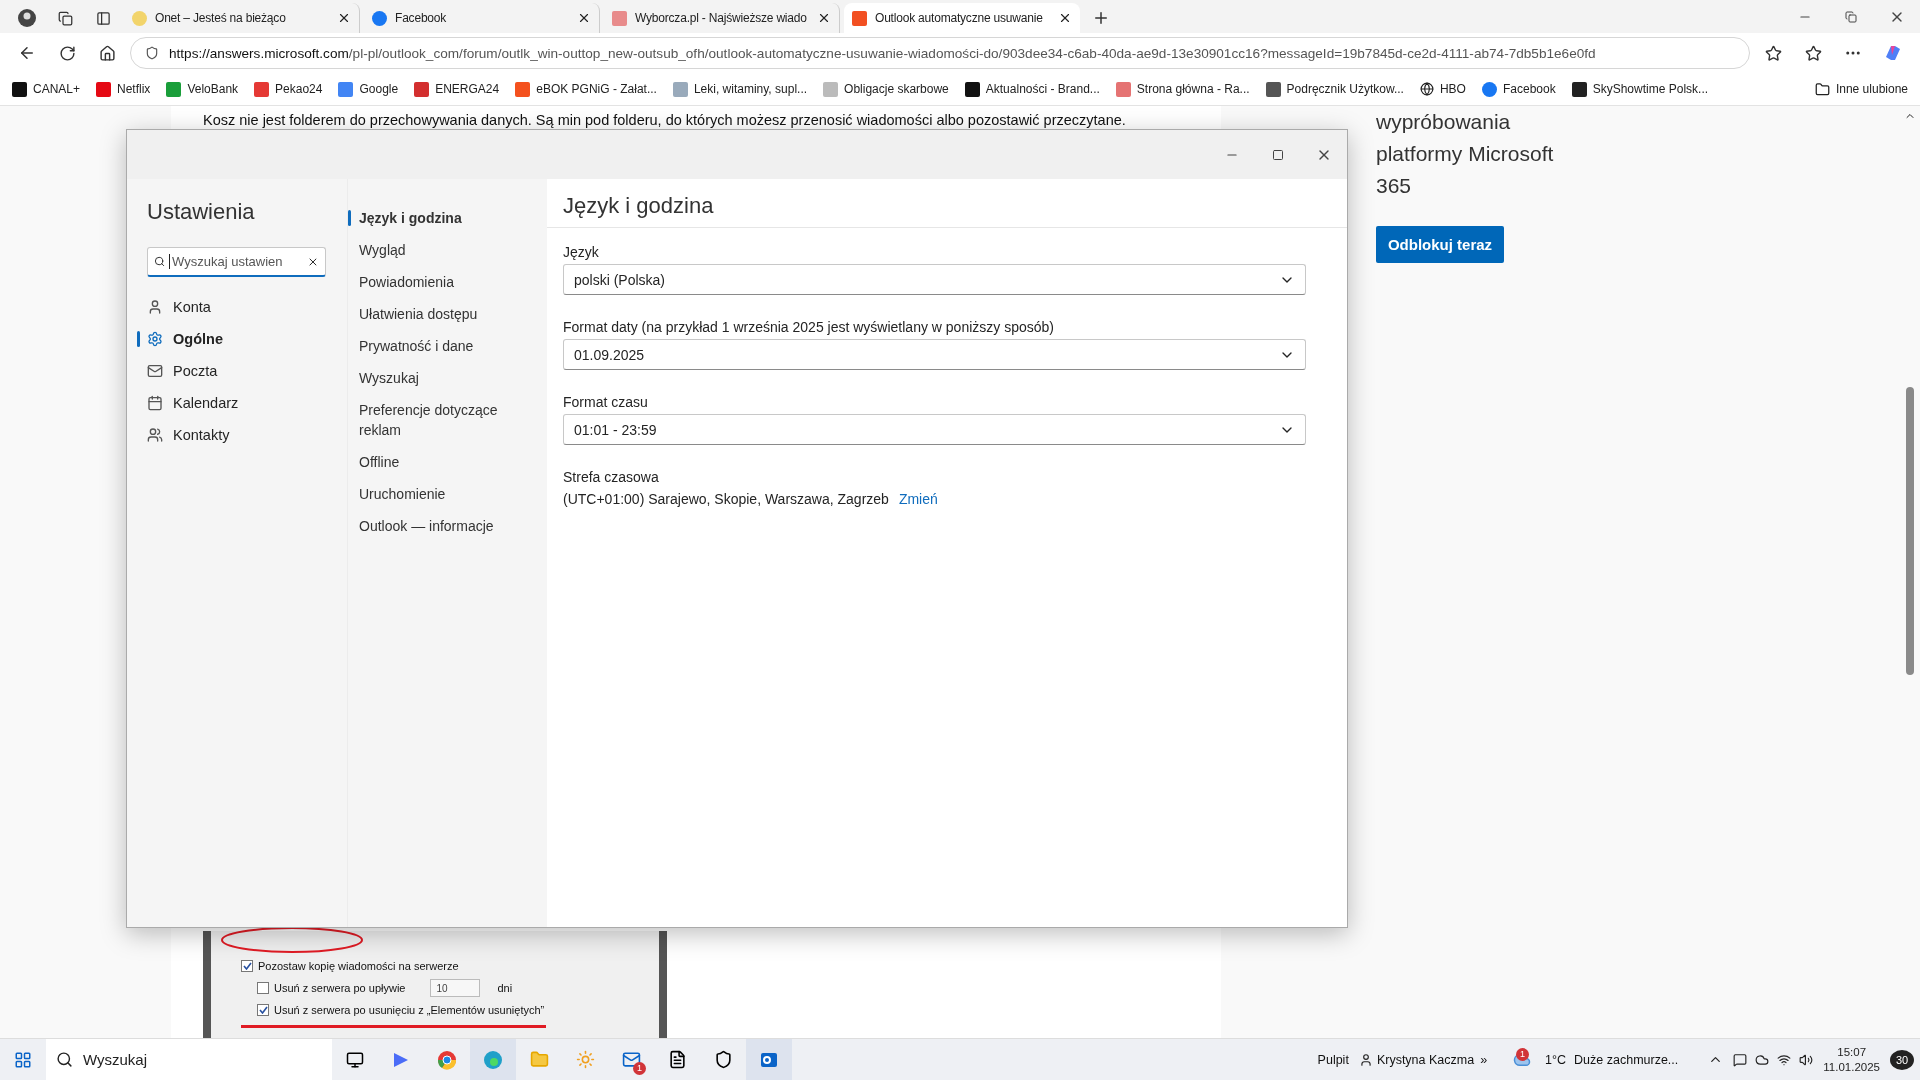 The image size is (1920, 1080). Describe the element at coordinates (155, 403) in the screenshot. I see `calendar-icon` at that location.